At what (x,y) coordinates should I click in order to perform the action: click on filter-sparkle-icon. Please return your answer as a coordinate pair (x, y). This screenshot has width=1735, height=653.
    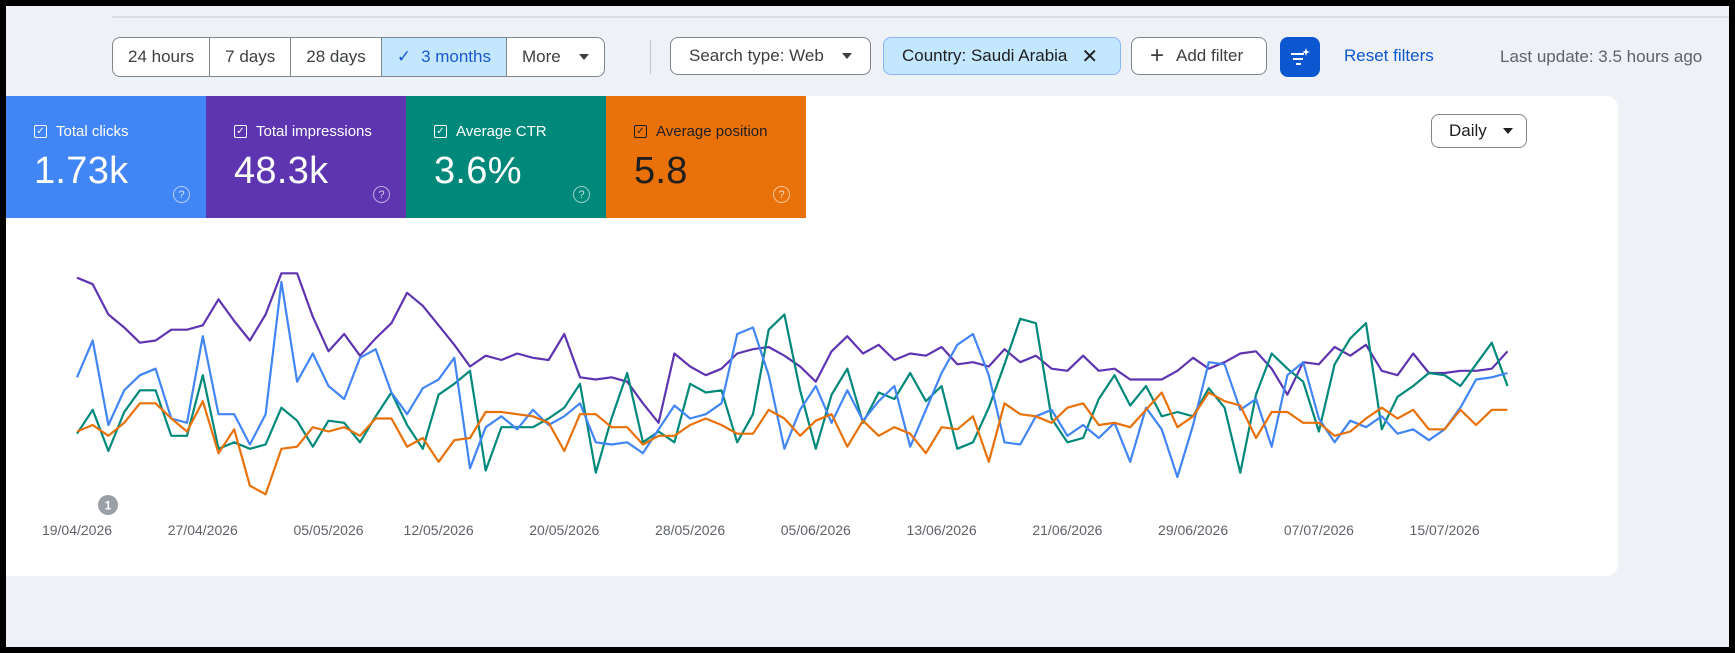
    Looking at the image, I should click on (1300, 56).